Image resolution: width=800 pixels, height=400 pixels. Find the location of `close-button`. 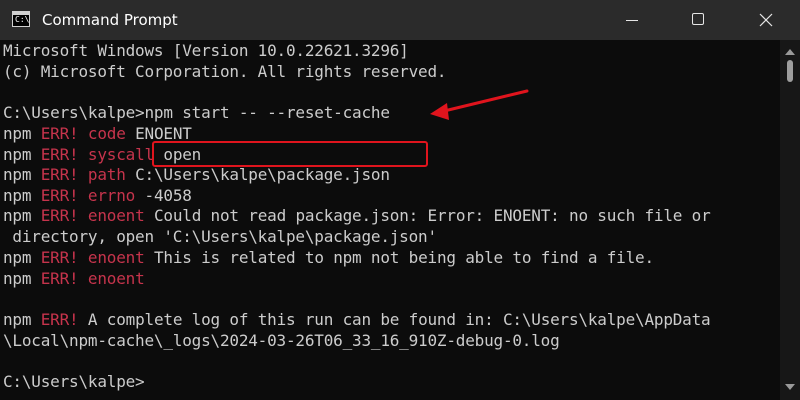

close-button is located at coordinates (766, 20).